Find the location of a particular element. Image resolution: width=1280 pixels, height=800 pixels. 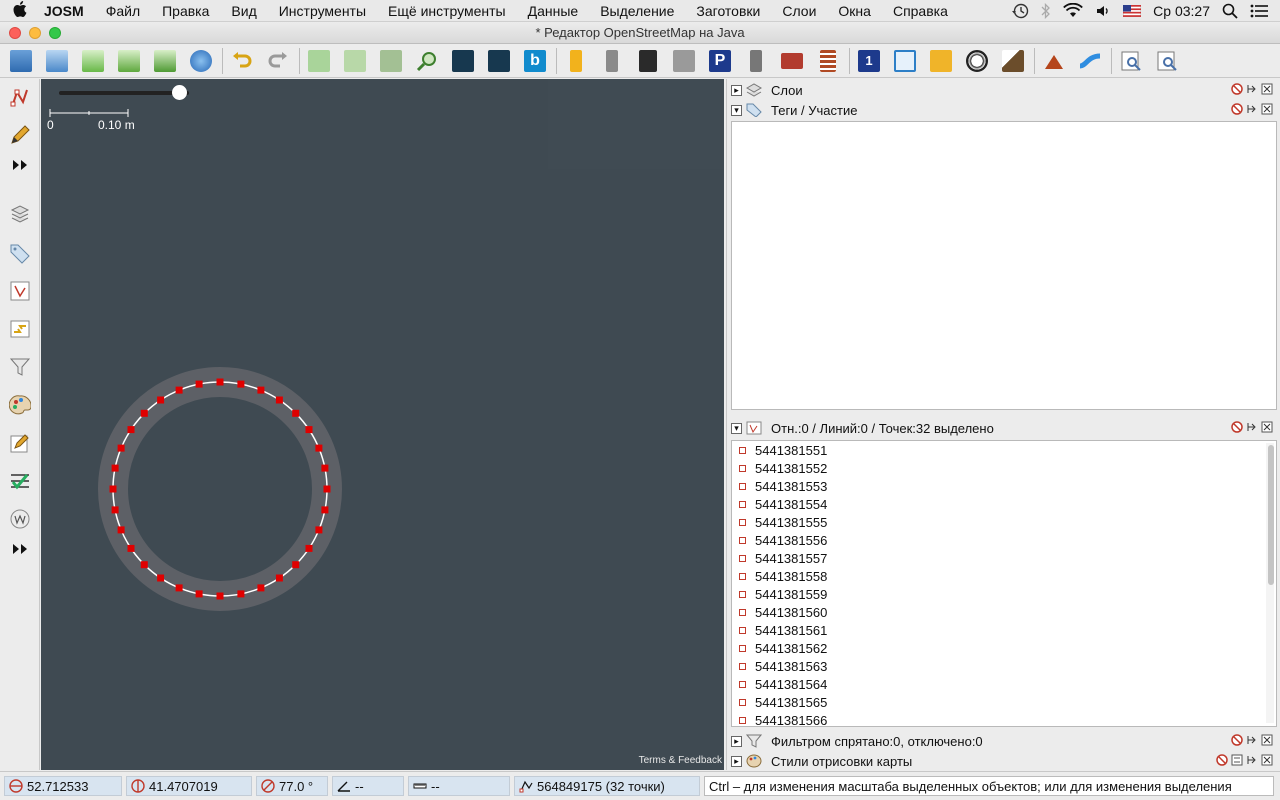

preset-sport-button is located at coordinates (977, 61).